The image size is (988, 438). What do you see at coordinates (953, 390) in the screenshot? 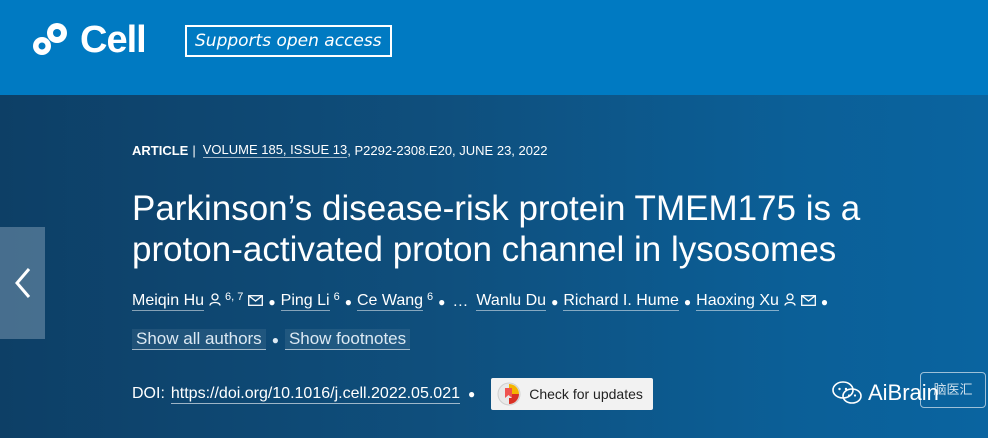
I see `watermark-seal: 脑医汇` at bounding box center [953, 390].